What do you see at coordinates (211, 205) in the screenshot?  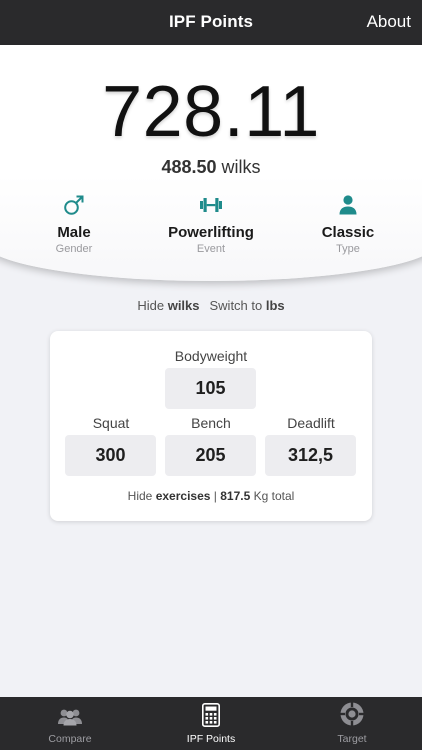 I see `dumbbell-icon` at bounding box center [211, 205].